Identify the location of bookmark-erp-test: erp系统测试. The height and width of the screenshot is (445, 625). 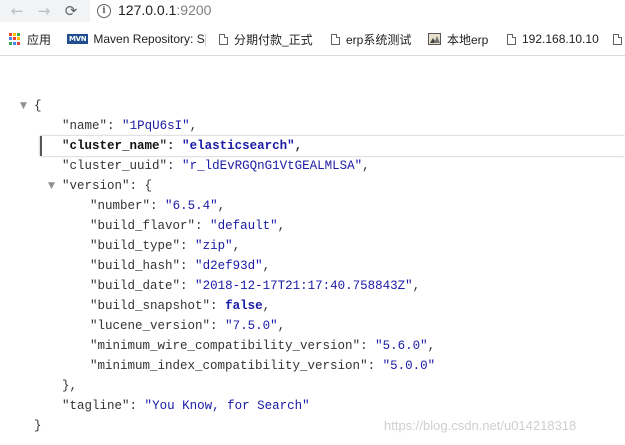
(371, 39).